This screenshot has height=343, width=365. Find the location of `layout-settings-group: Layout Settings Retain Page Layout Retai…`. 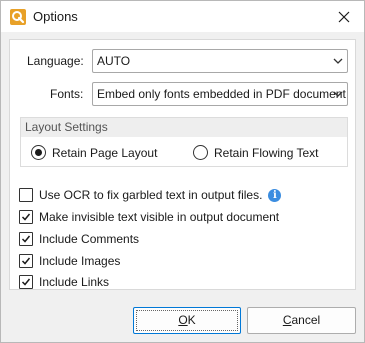

layout-settings-group: Layout Settings Retain Page Layout Retai… is located at coordinates (184, 142).